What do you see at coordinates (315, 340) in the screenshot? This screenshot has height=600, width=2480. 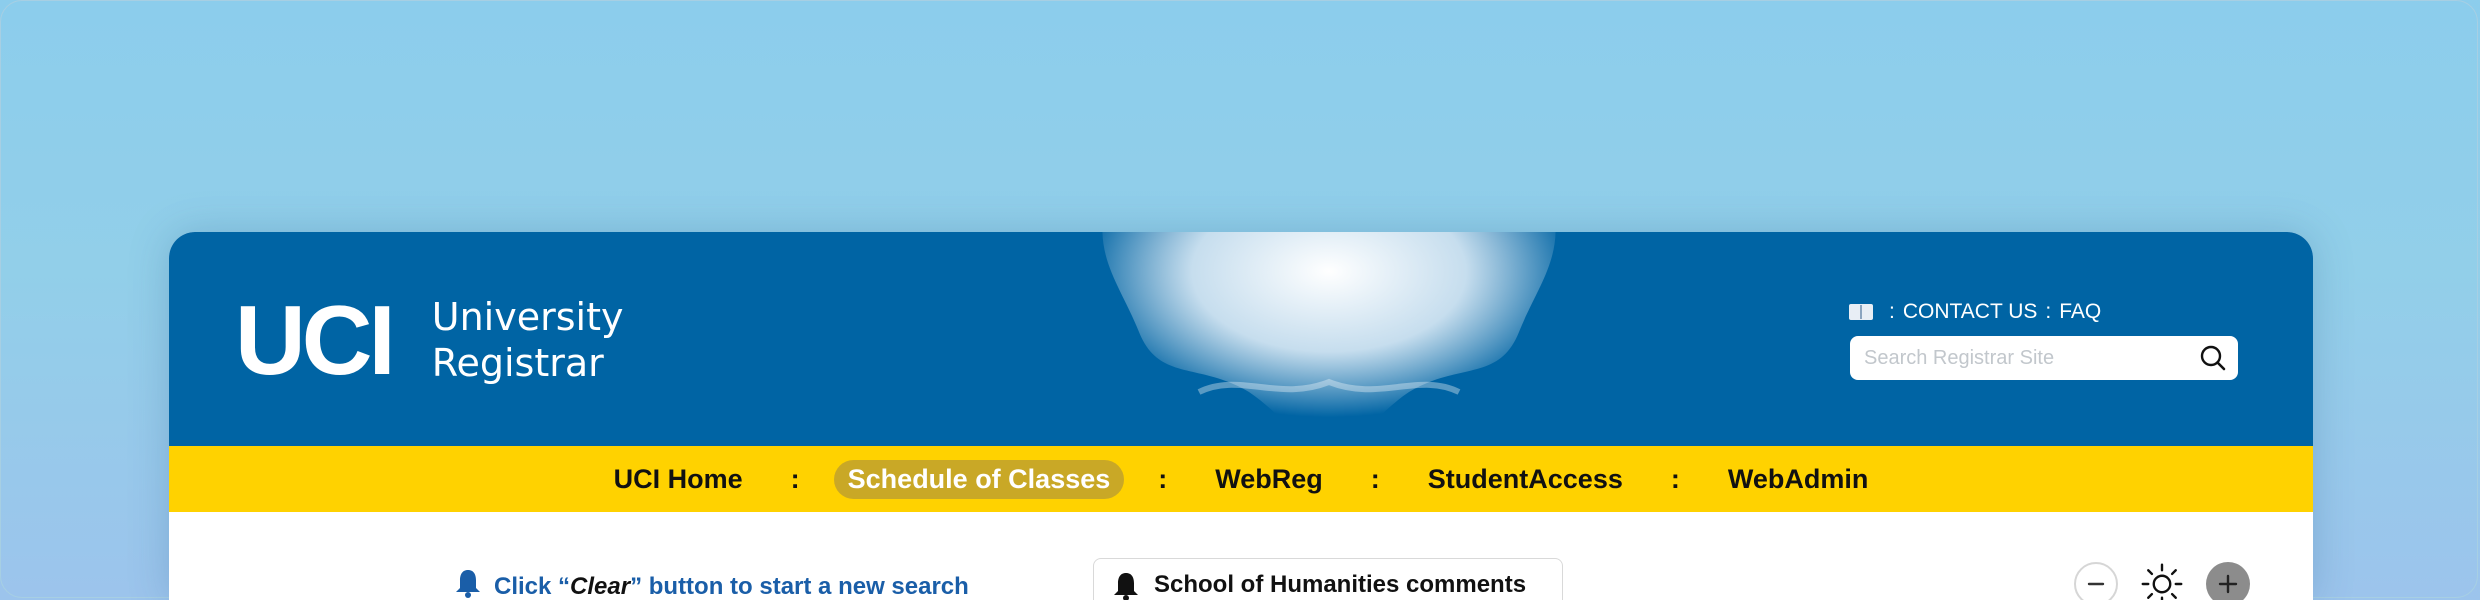 I see `logo-mark: UCI` at bounding box center [315, 340].